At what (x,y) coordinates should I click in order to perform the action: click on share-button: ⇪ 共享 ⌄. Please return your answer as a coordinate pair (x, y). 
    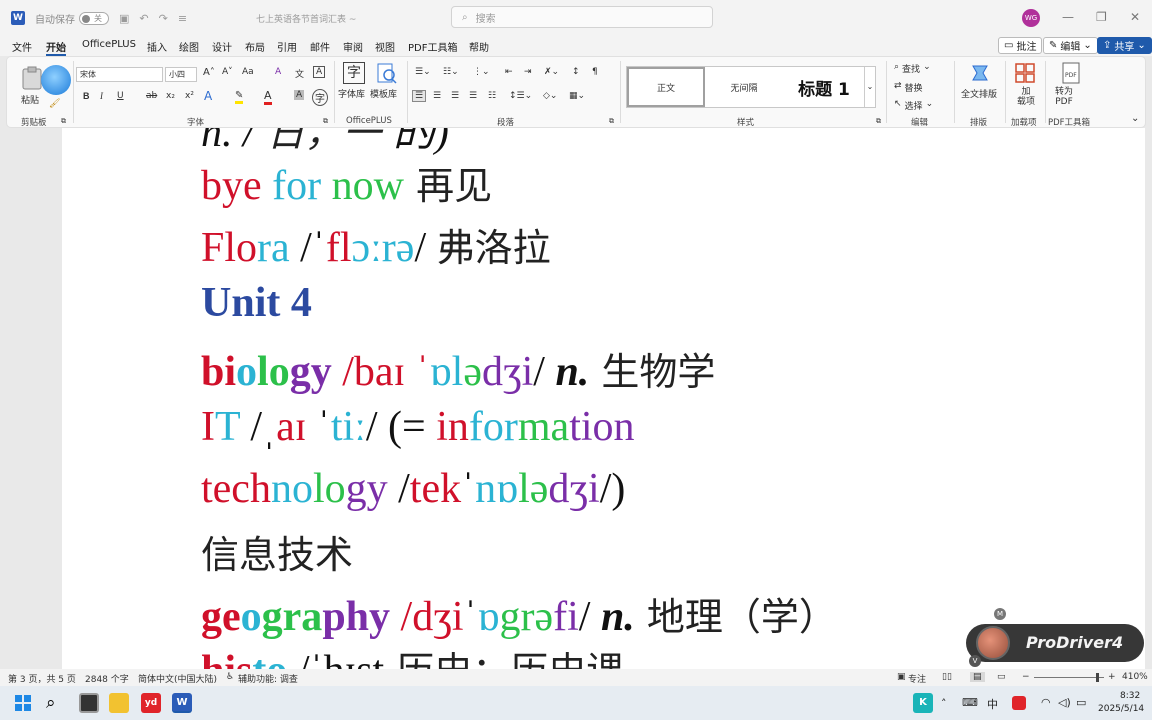
    Looking at the image, I should click on (1124, 45).